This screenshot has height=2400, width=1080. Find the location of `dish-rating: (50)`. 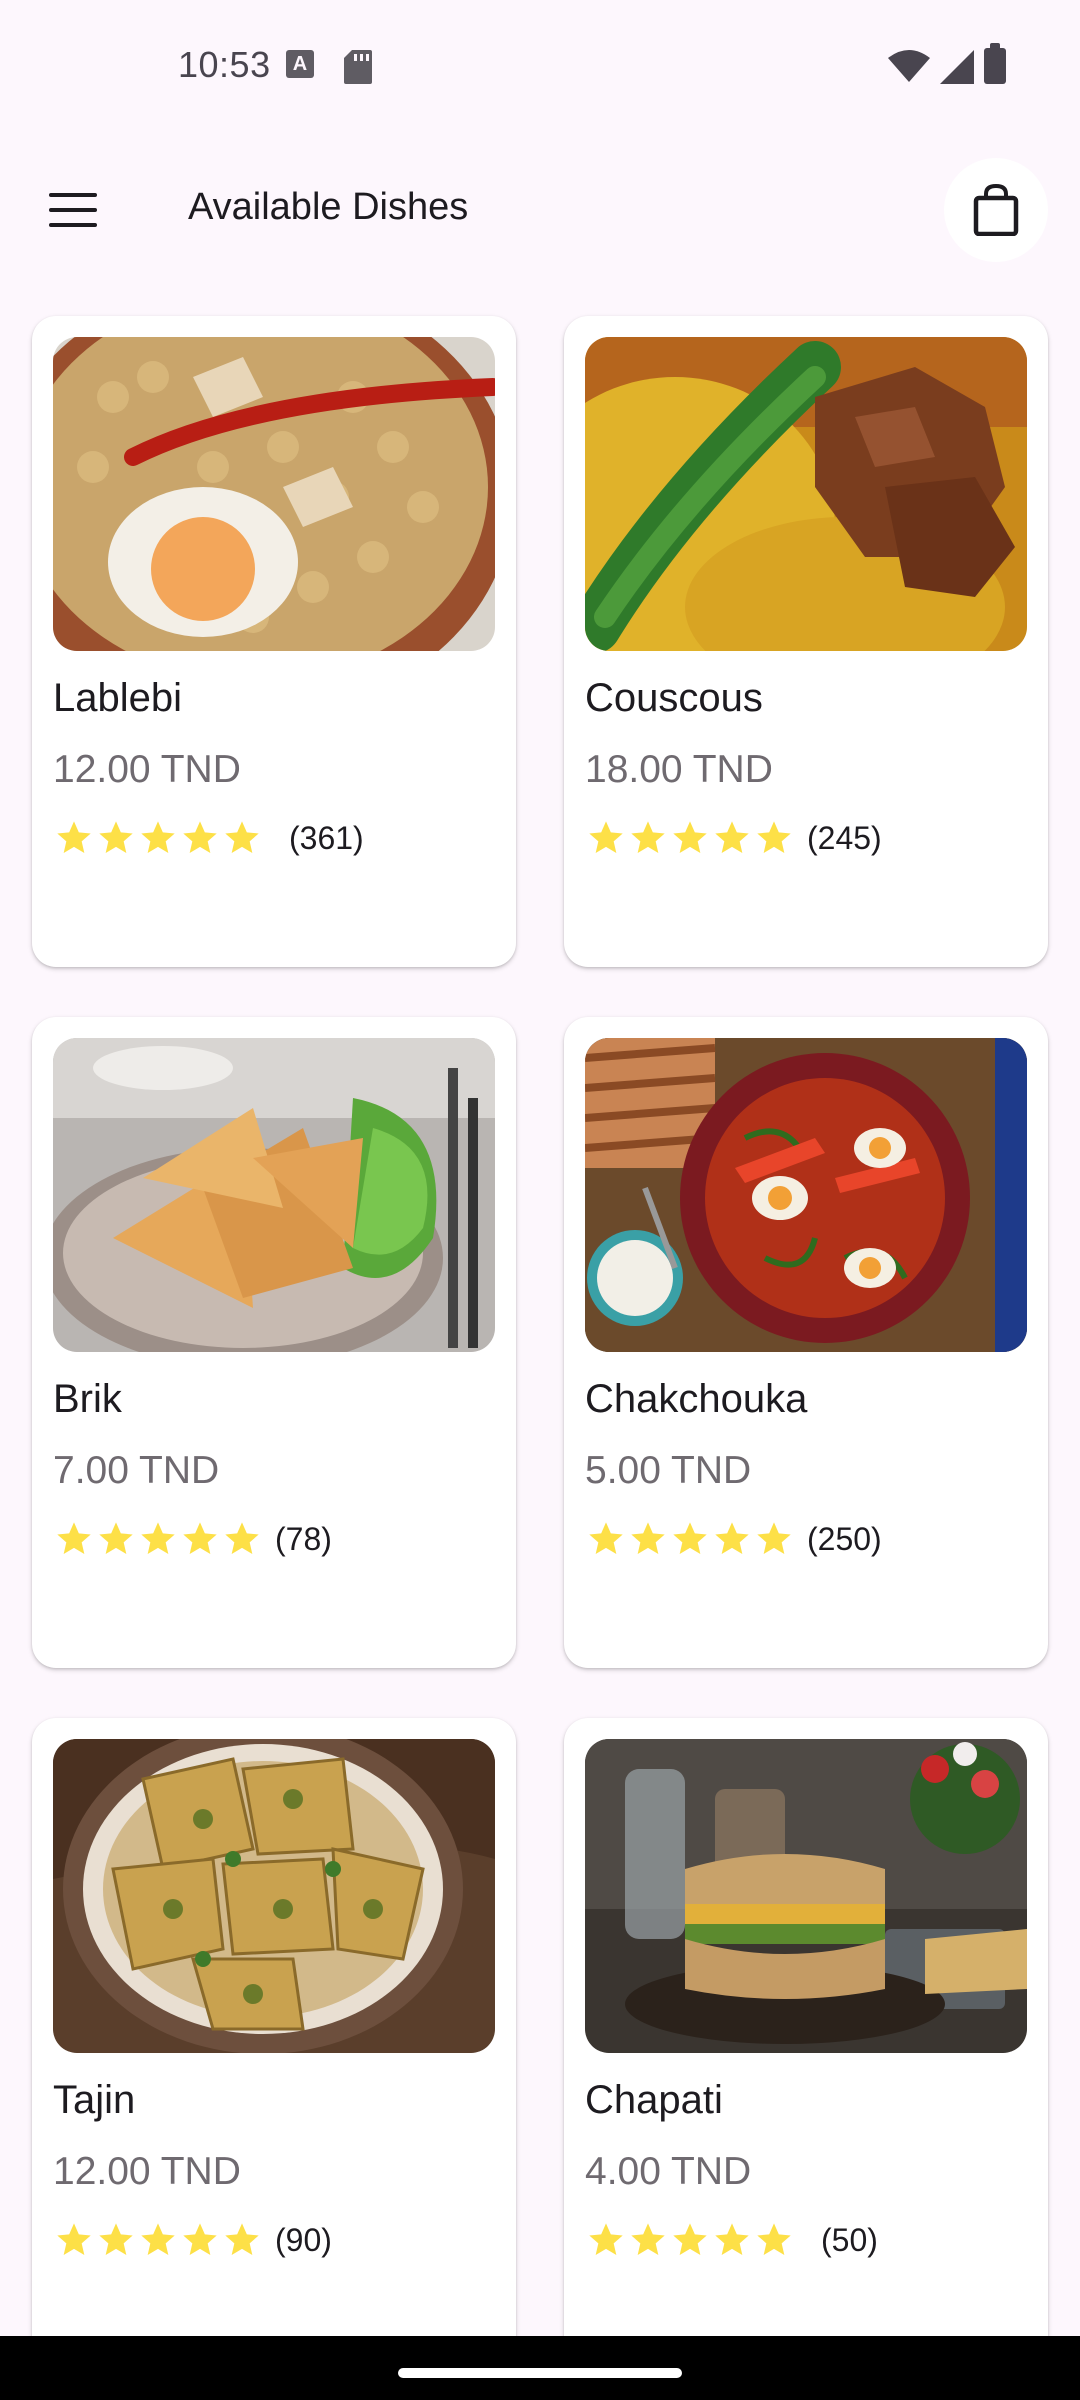

dish-rating: (50) is located at coordinates (731, 2240).